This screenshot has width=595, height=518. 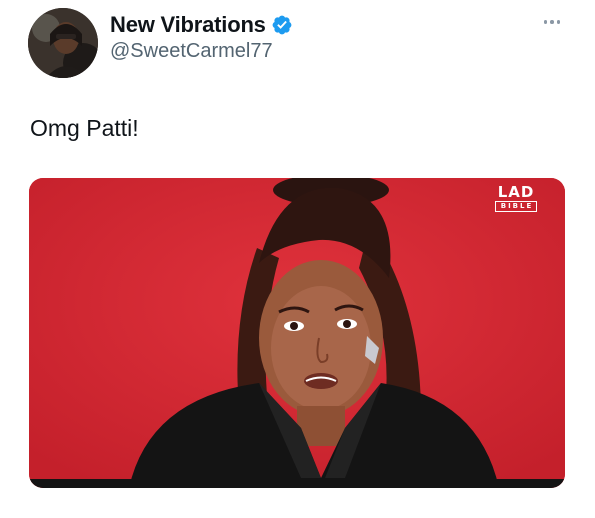 I want to click on tweet-header: New Vibrations @SweetCarmel77, so click(x=298, y=43).